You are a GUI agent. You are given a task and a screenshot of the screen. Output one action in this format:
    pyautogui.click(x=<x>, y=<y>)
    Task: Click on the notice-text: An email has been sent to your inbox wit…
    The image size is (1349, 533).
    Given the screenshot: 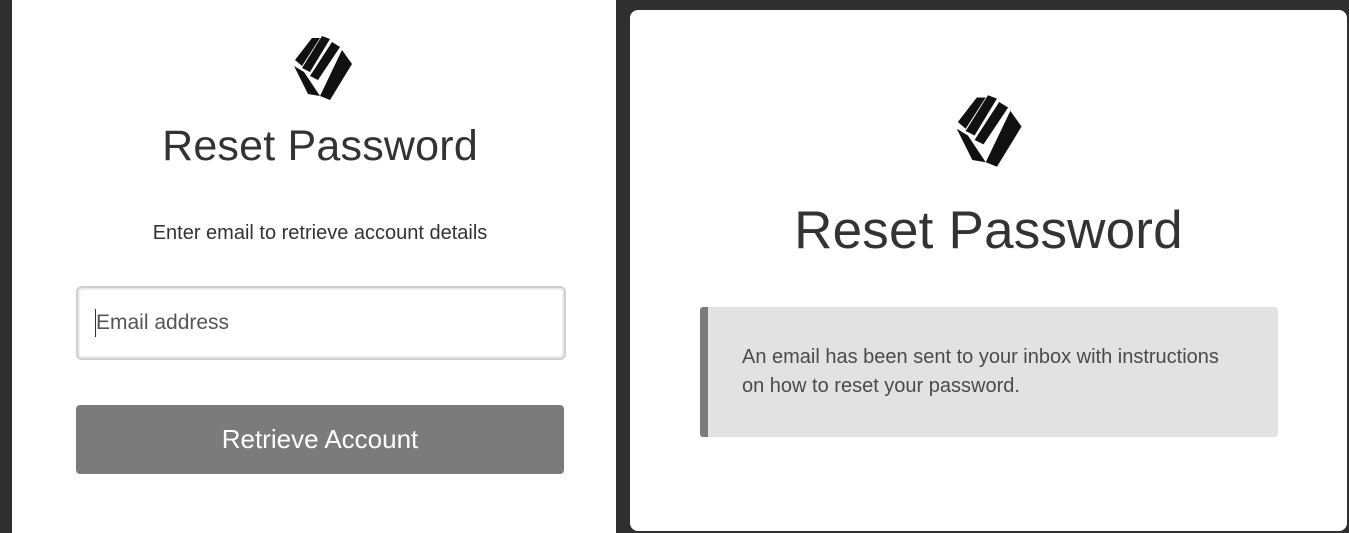 What is the action you would take?
    pyautogui.click(x=980, y=371)
    